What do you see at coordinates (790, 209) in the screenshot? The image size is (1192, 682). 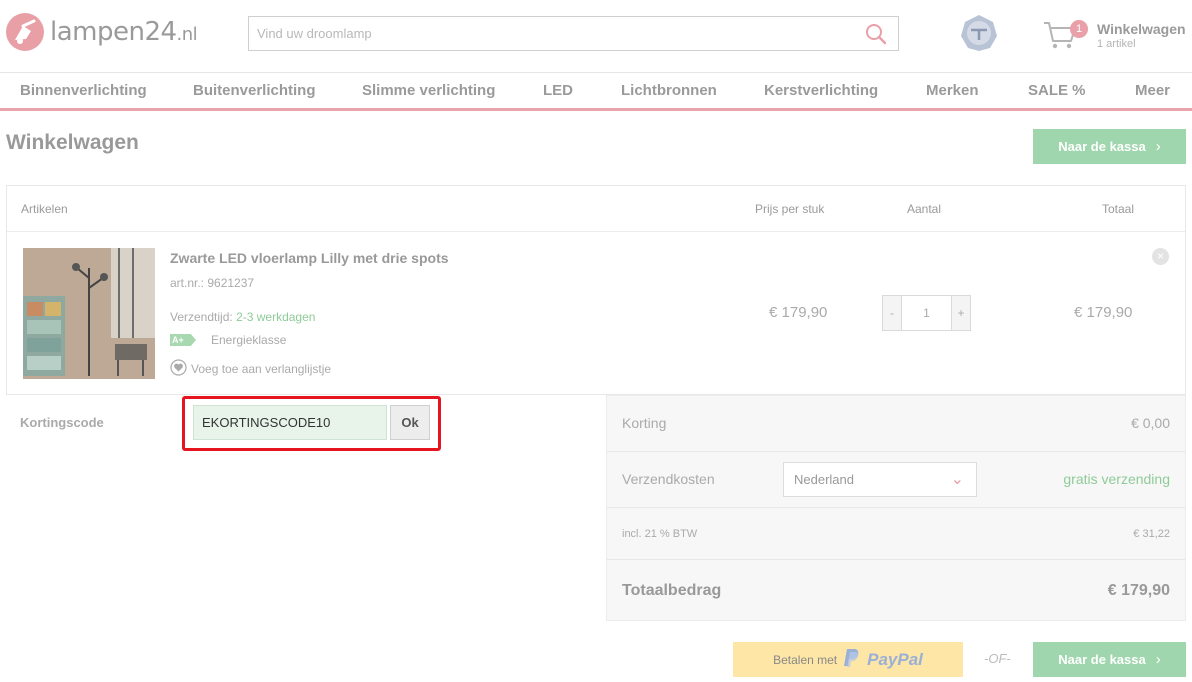 I see `header-price: Prijs per stuk` at bounding box center [790, 209].